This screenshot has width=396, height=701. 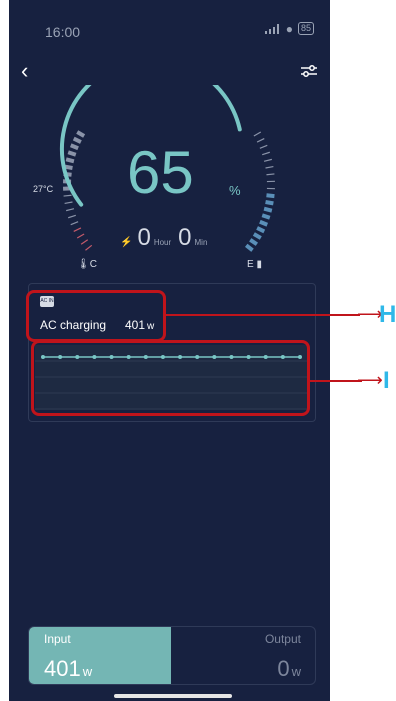 I want to click on battery-small-icon: ▮, so click(x=259, y=264).